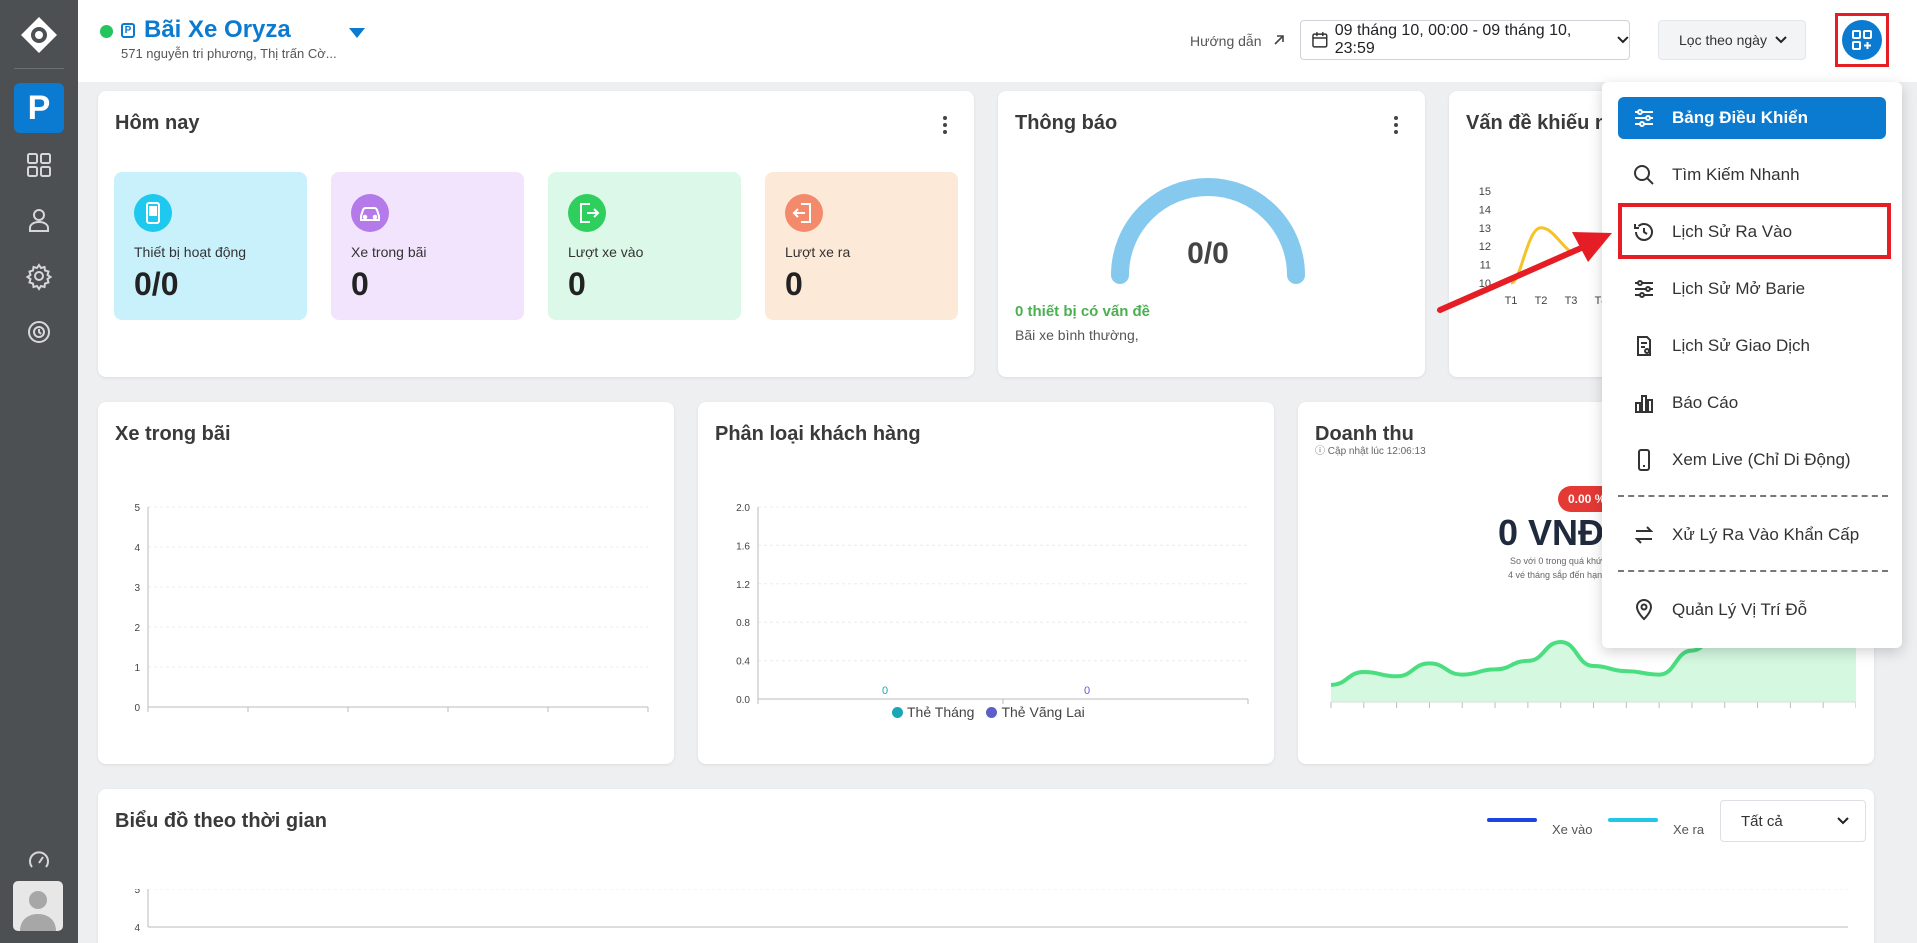  I want to click on menu-item-reports: Báo Cáo, so click(1752, 403).